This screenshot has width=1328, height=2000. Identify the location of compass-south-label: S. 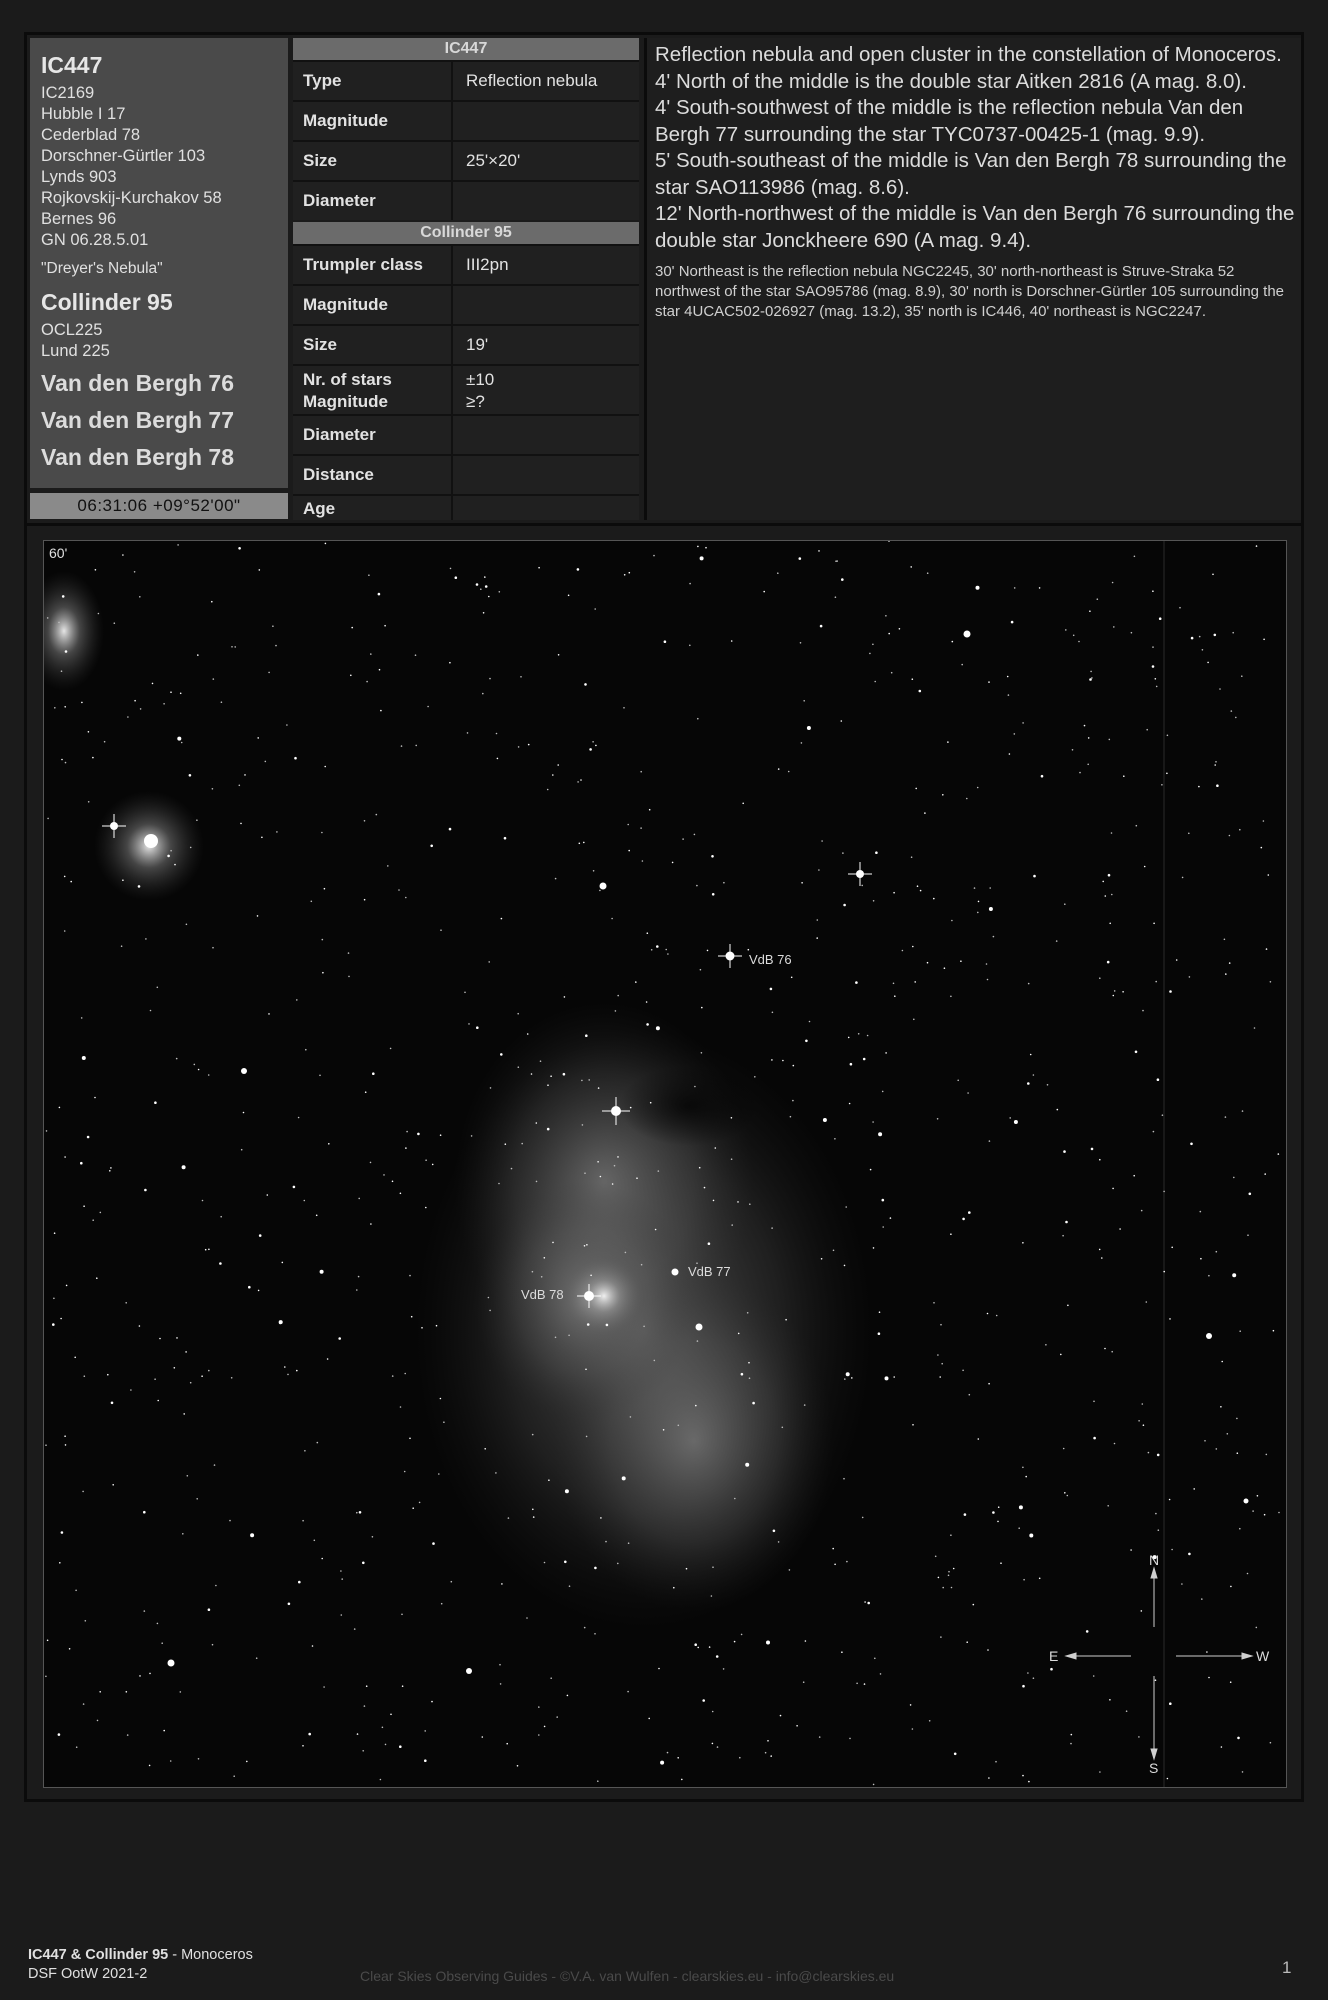
(1153, 1768).